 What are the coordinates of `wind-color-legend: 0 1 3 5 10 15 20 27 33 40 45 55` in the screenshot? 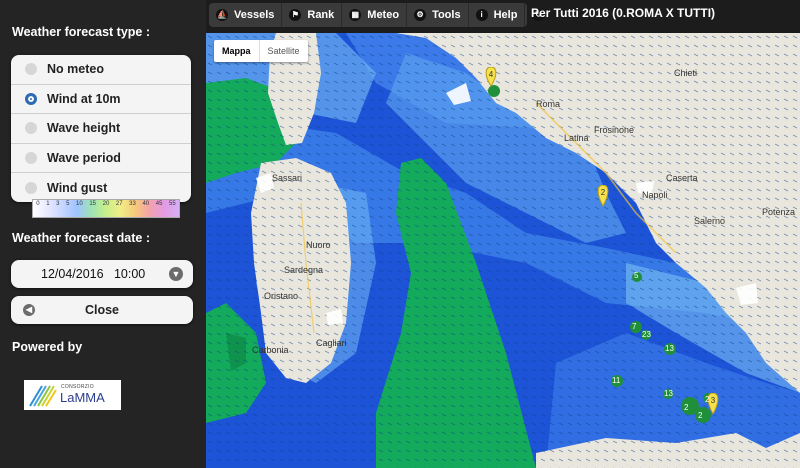 It's located at (106, 208).